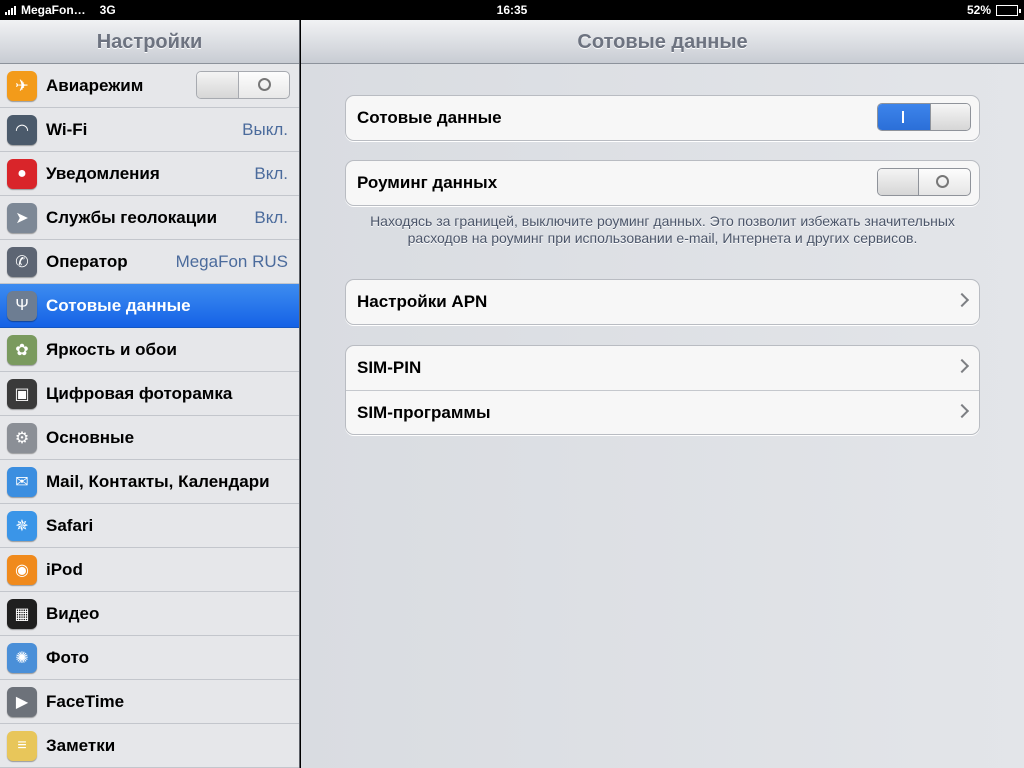 The height and width of the screenshot is (768, 1024). Describe the element at coordinates (149, 746) in the screenshot. I see `sidebar-item-notes: ≡ Заметки` at that location.